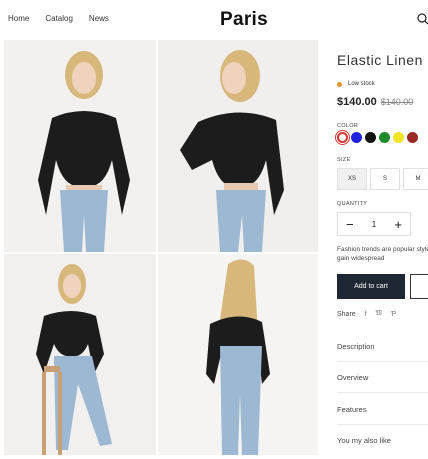 This screenshot has height=459, width=428. What do you see at coordinates (357, 102) in the screenshot?
I see `current-price: $140.00` at bounding box center [357, 102].